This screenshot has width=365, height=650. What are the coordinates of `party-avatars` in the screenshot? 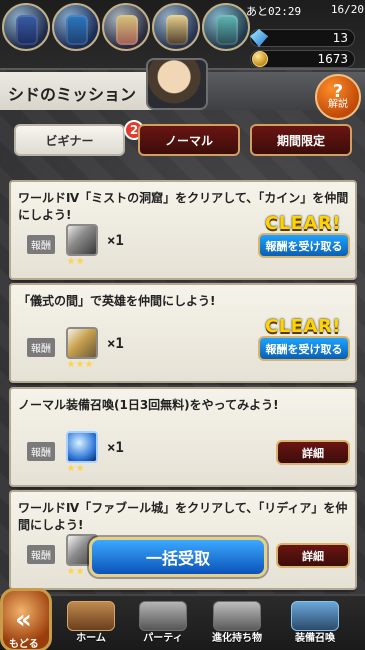 It's located at (126, 27).